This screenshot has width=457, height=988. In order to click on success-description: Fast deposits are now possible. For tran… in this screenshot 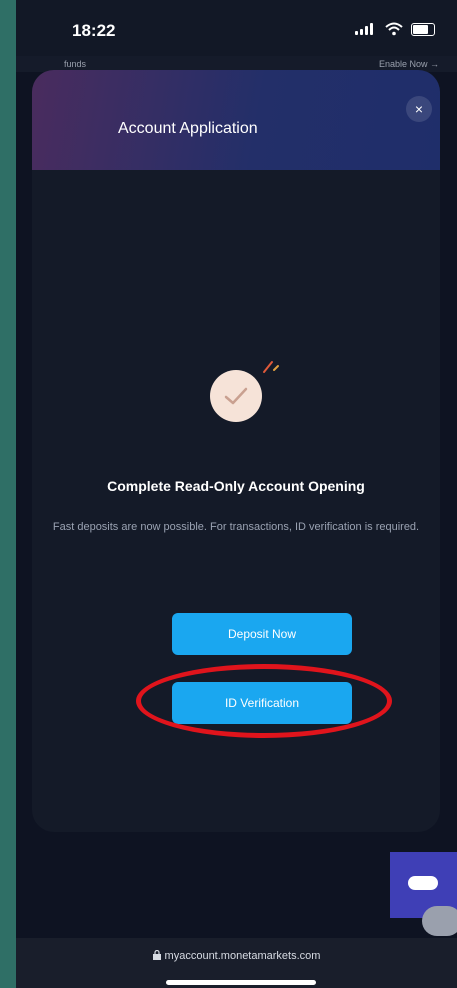, I will do `click(236, 527)`.